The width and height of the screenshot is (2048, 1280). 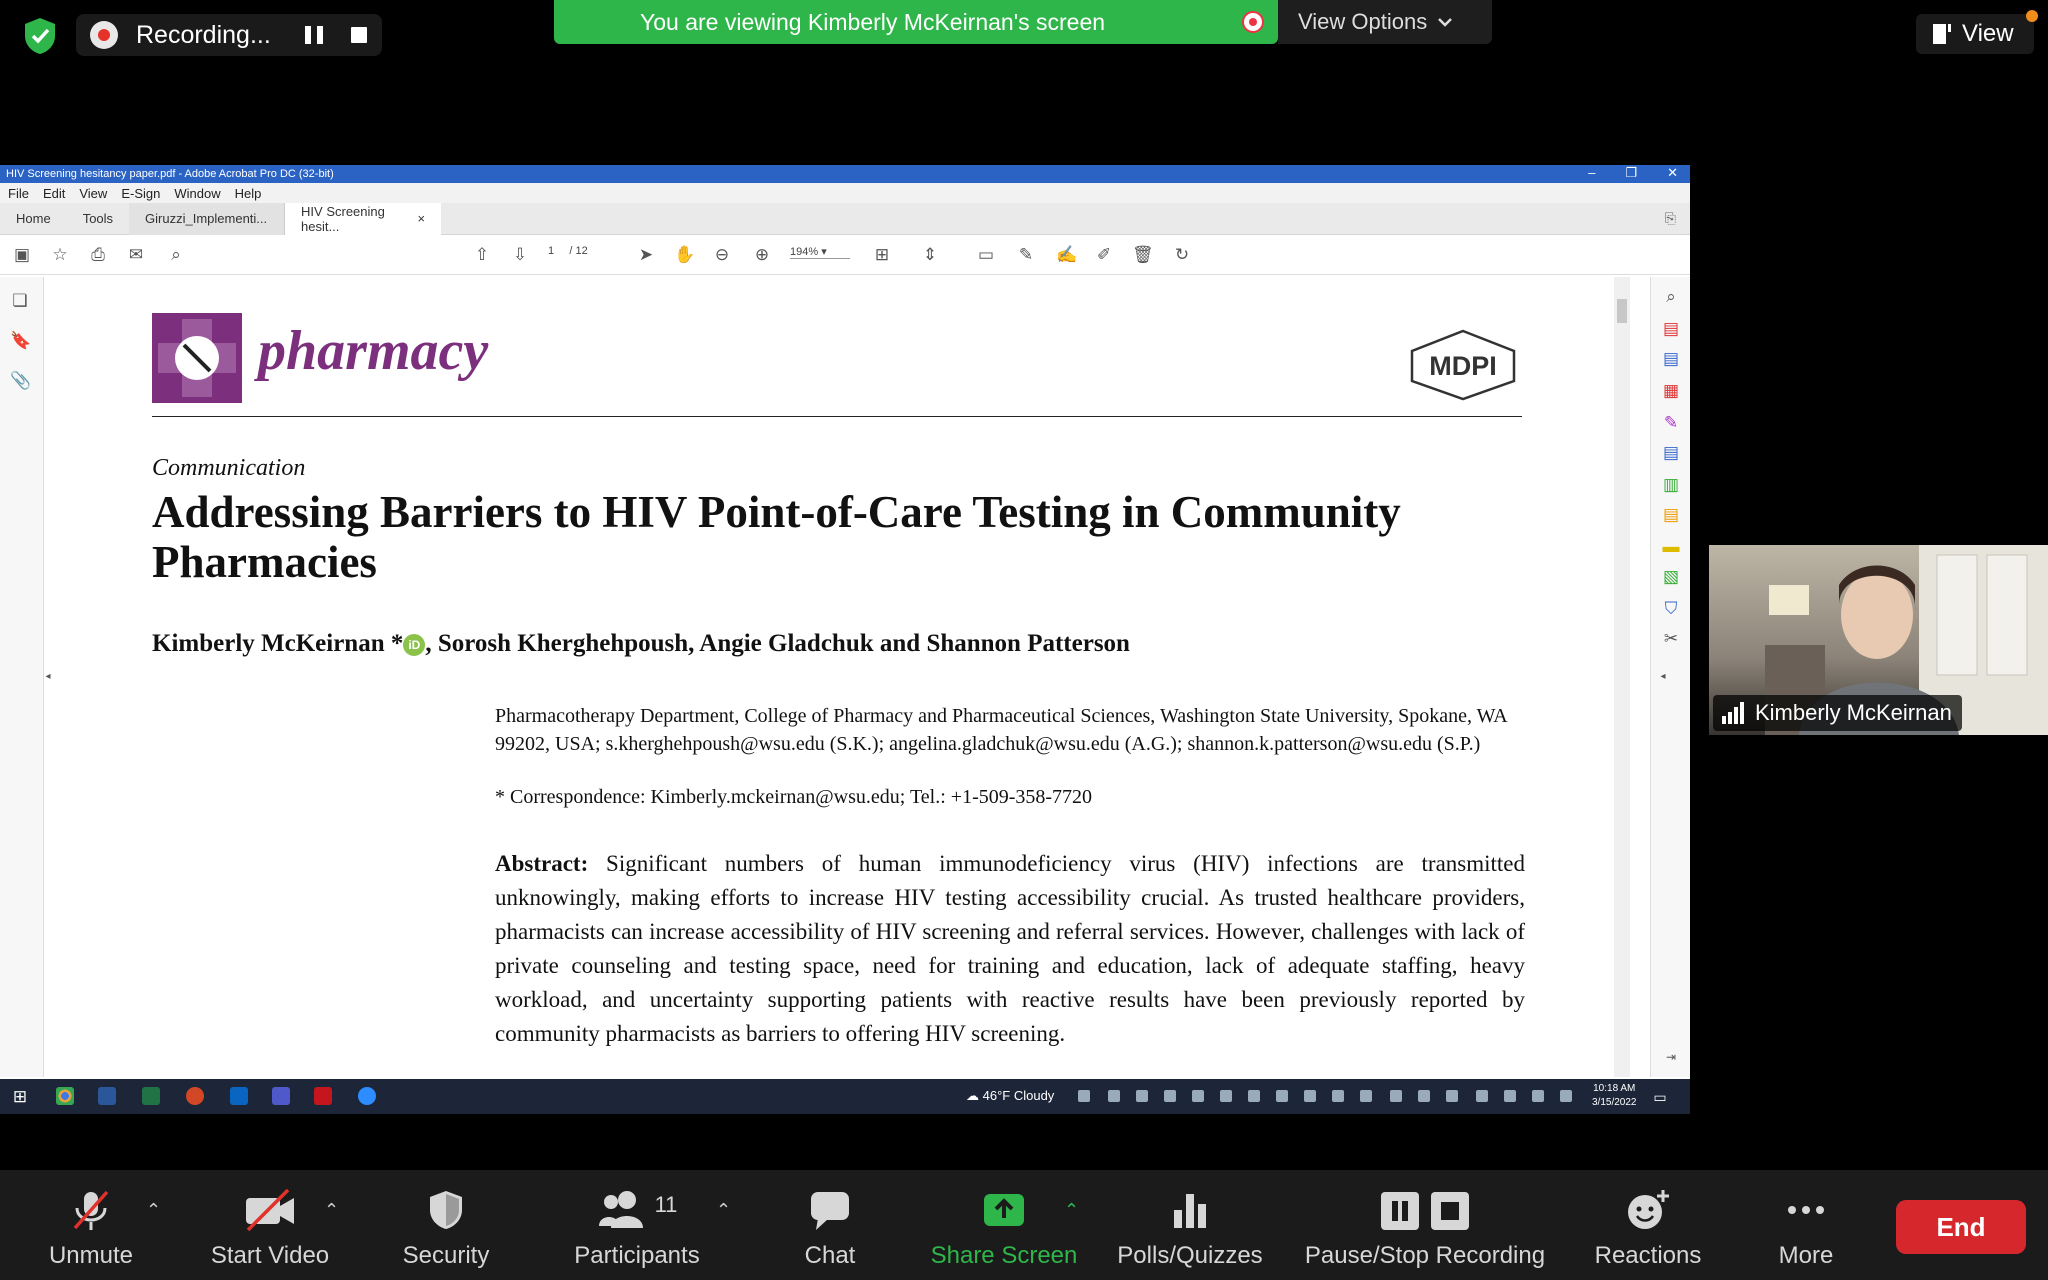 What do you see at coordinates (1671, 453) in the screenshot?
I see `edit-pdf-icon: ▤` at bounding box center [1671, 453].